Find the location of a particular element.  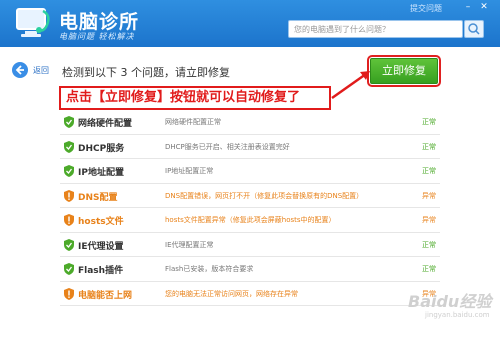

list-item: Flash插件 Flash已安装，版本符合要求 正常 is located at coordinates (250, 269).